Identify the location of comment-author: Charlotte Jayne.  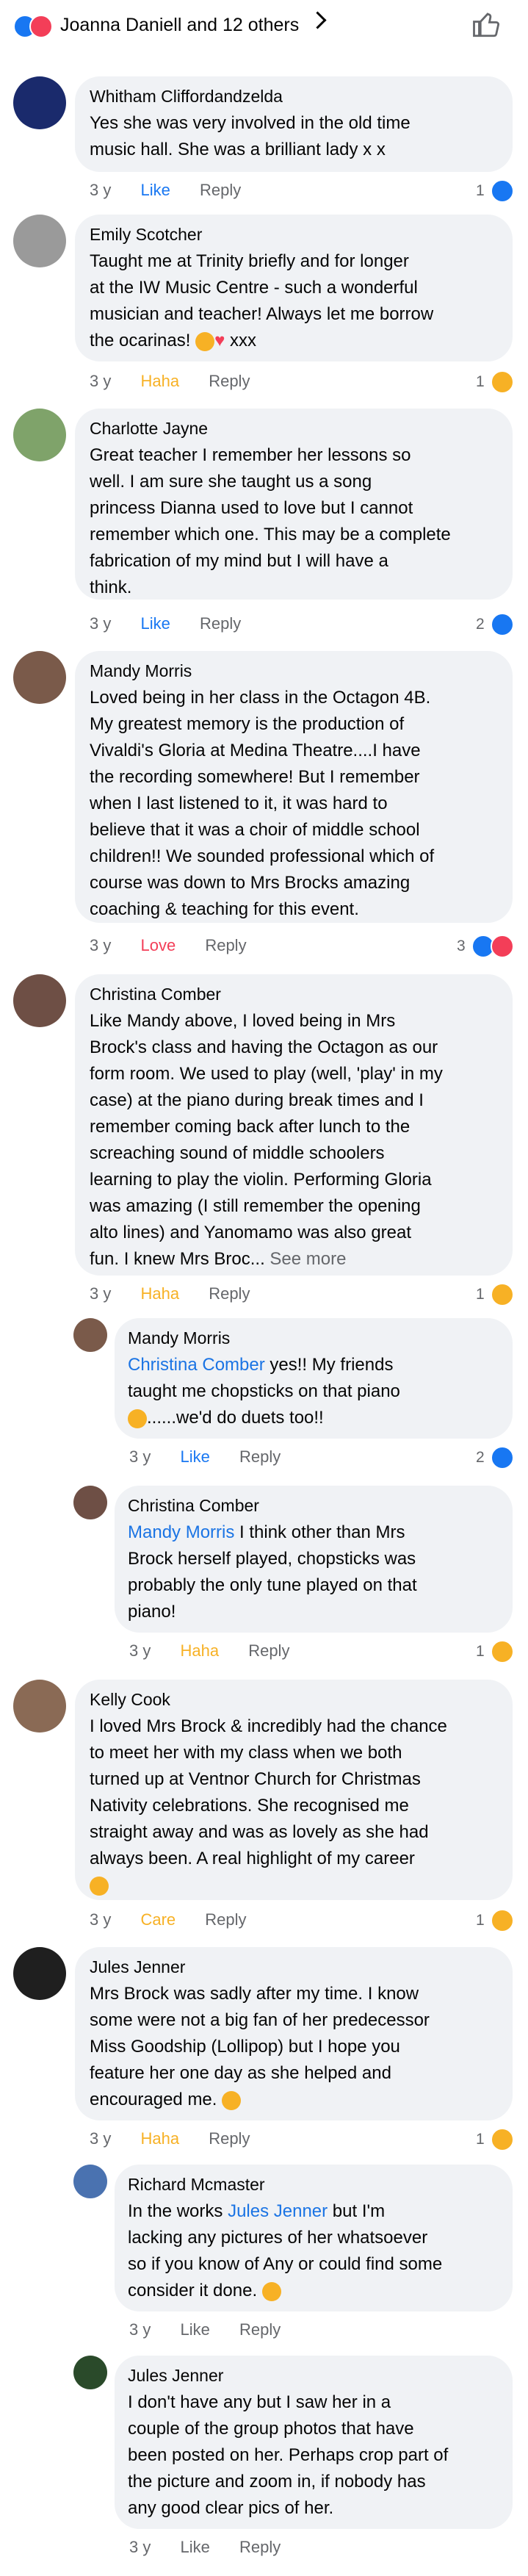
(149, 428).